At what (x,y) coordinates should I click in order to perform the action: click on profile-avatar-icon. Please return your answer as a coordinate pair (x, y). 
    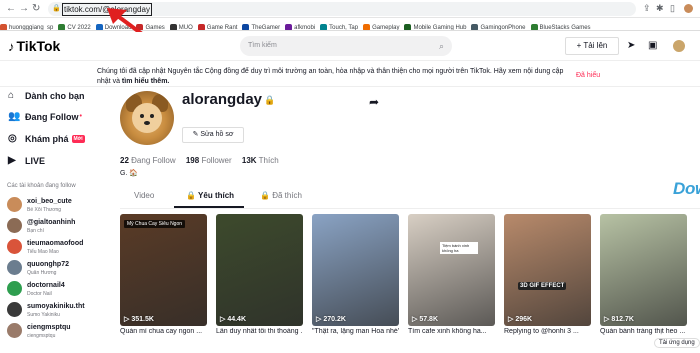
    Looking at the image, I should click on (688, 8).